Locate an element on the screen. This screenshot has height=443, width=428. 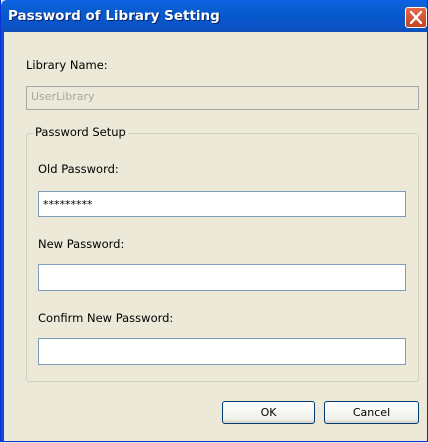
close-icon is located at coordinates (416, 17).